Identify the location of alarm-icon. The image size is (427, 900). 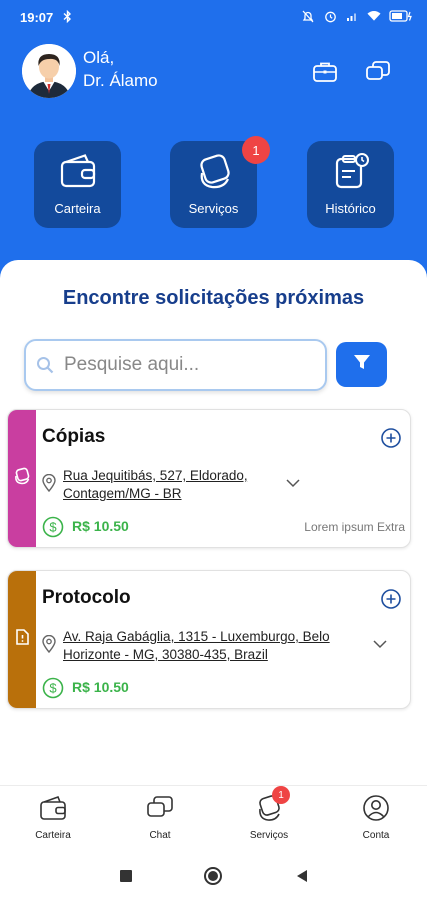
(330, 16).